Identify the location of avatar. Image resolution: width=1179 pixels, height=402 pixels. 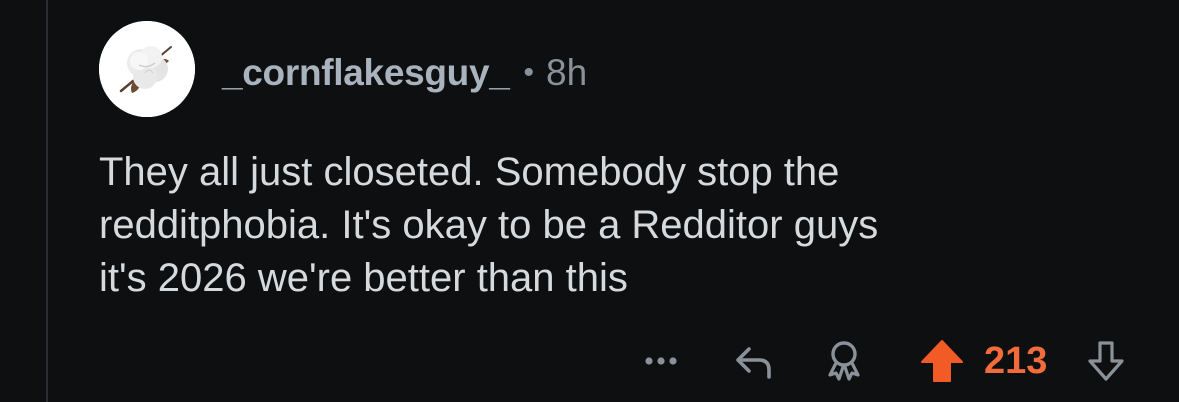
(147, 69).